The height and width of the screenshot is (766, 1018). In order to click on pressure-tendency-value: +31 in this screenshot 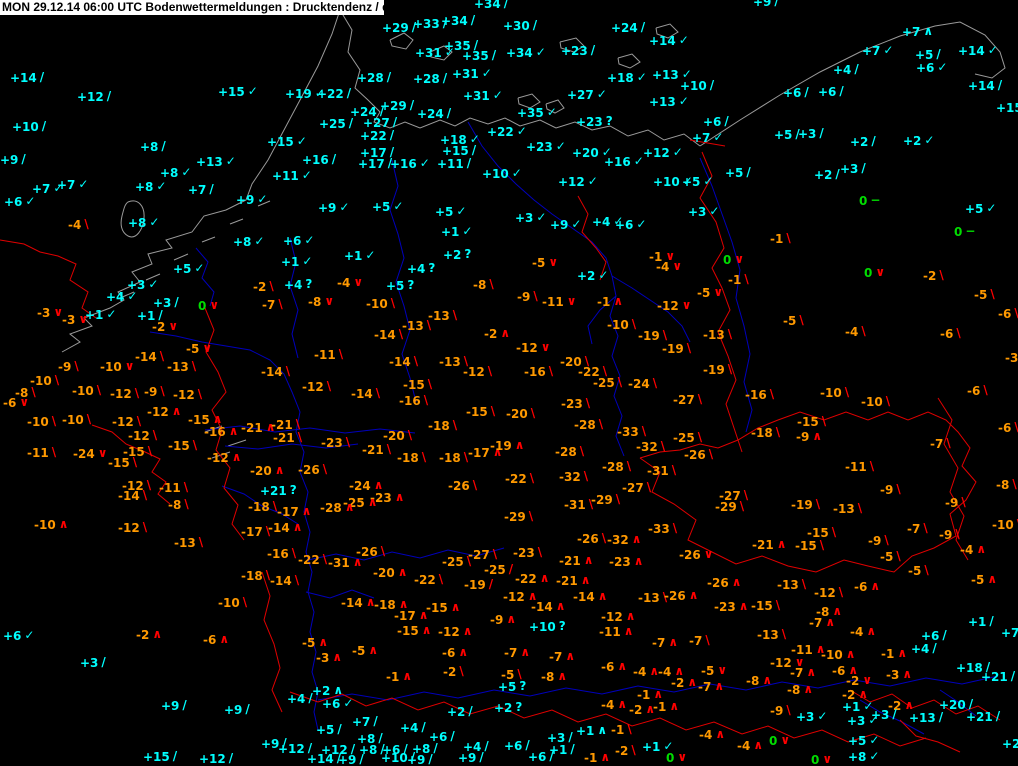, I will do `click(476, 96)`.